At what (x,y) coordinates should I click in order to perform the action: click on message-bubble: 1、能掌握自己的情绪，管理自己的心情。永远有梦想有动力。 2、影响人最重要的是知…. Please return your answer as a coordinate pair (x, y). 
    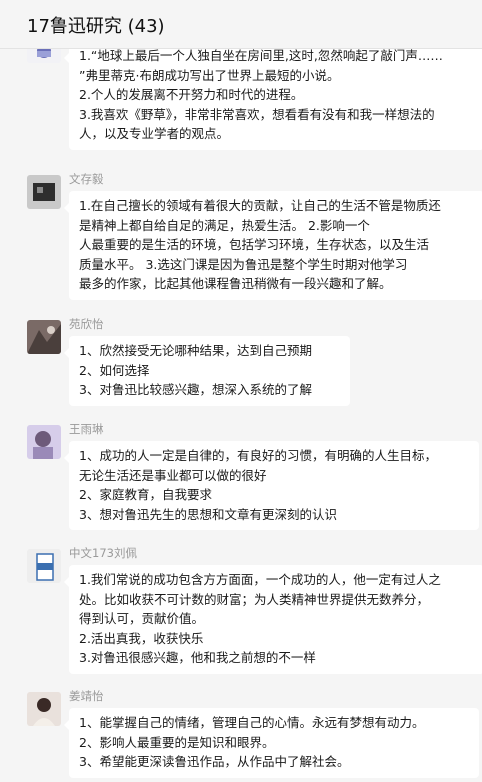
    Looking at the image, I should click on (271, 743).